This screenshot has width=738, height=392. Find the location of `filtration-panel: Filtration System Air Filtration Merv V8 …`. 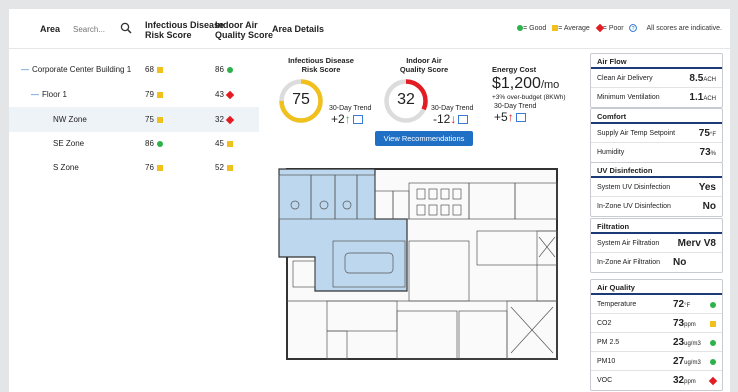

filtration-panel: Filtration System Air Filtration Merv V8 … is located at coordinates (656, 245).